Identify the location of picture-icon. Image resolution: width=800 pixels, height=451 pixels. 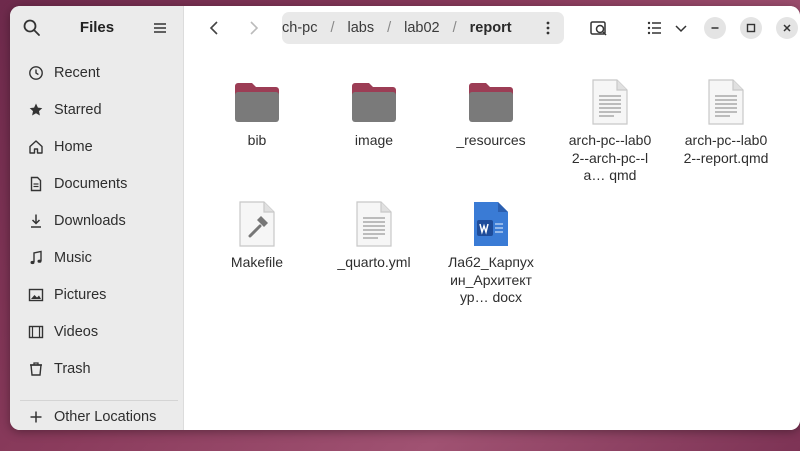
(36, 295).